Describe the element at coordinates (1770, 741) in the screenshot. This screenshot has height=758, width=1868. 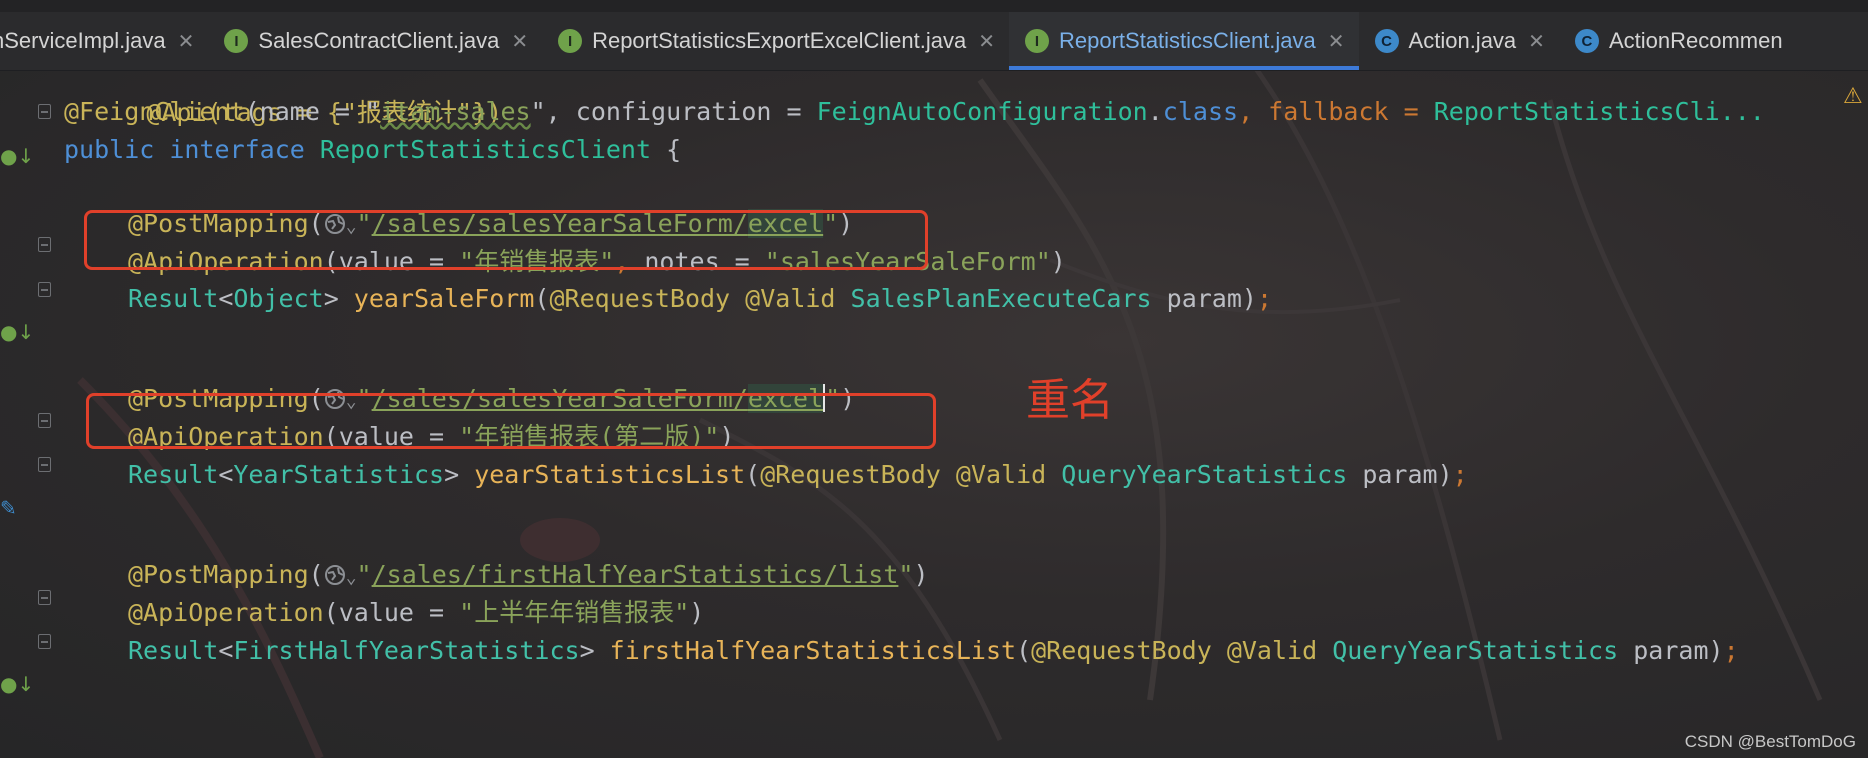
I see `watermark: CSDN @BestTomDoG` at that location.